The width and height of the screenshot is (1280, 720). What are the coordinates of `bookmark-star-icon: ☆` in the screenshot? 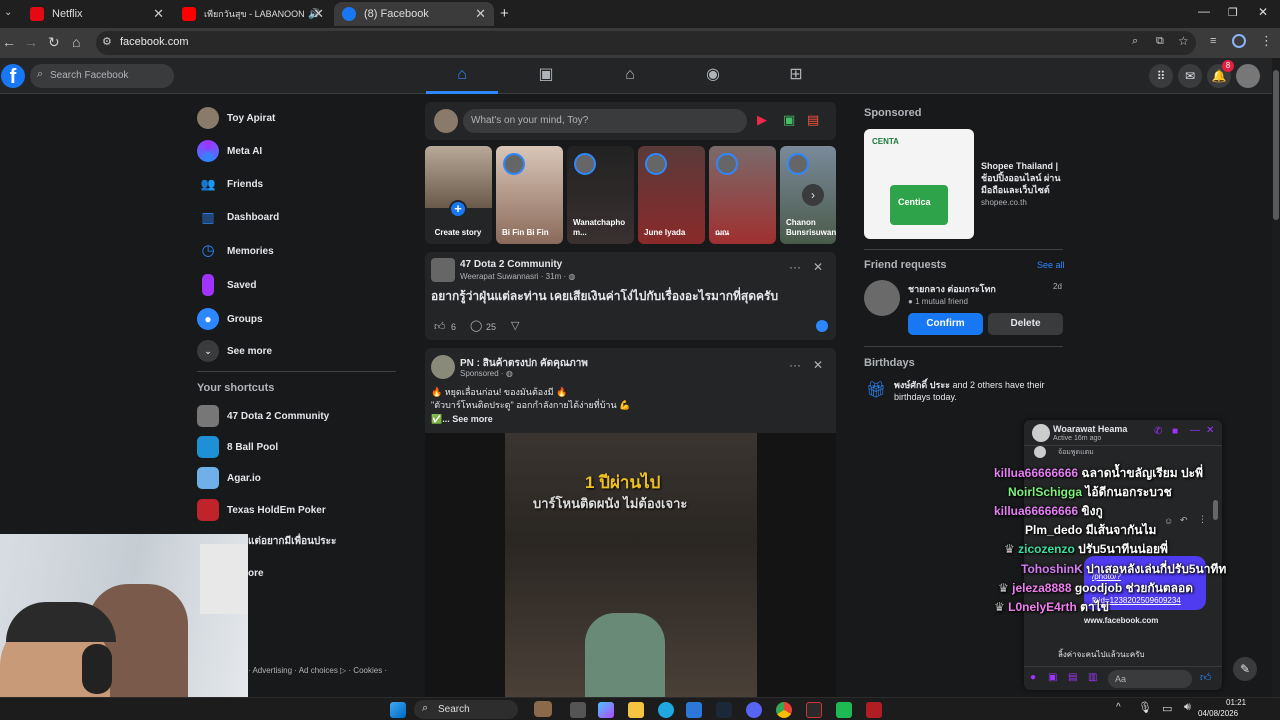 It's located at (1183, 41).